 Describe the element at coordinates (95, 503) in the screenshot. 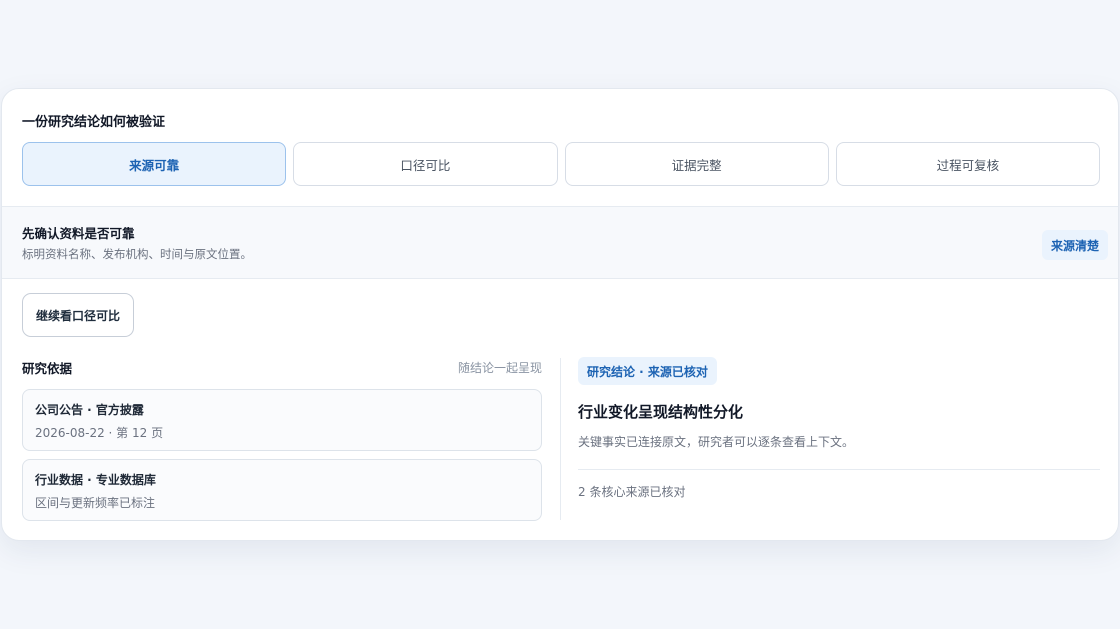

I see `evidence-item-meta: 区间与更新频率已标注` at that location.